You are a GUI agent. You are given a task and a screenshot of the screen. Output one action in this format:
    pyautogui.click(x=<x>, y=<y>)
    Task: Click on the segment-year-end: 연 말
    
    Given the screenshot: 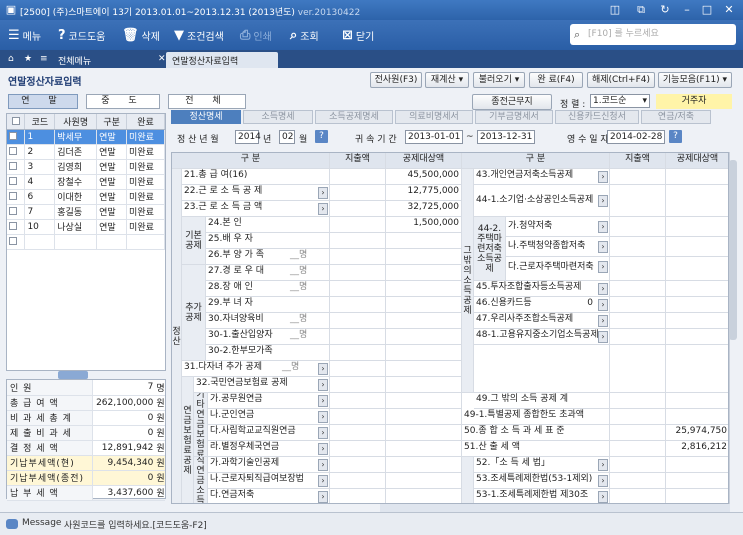 What is the action you would take?
    pyautogui.click(x=43, y=101)
    